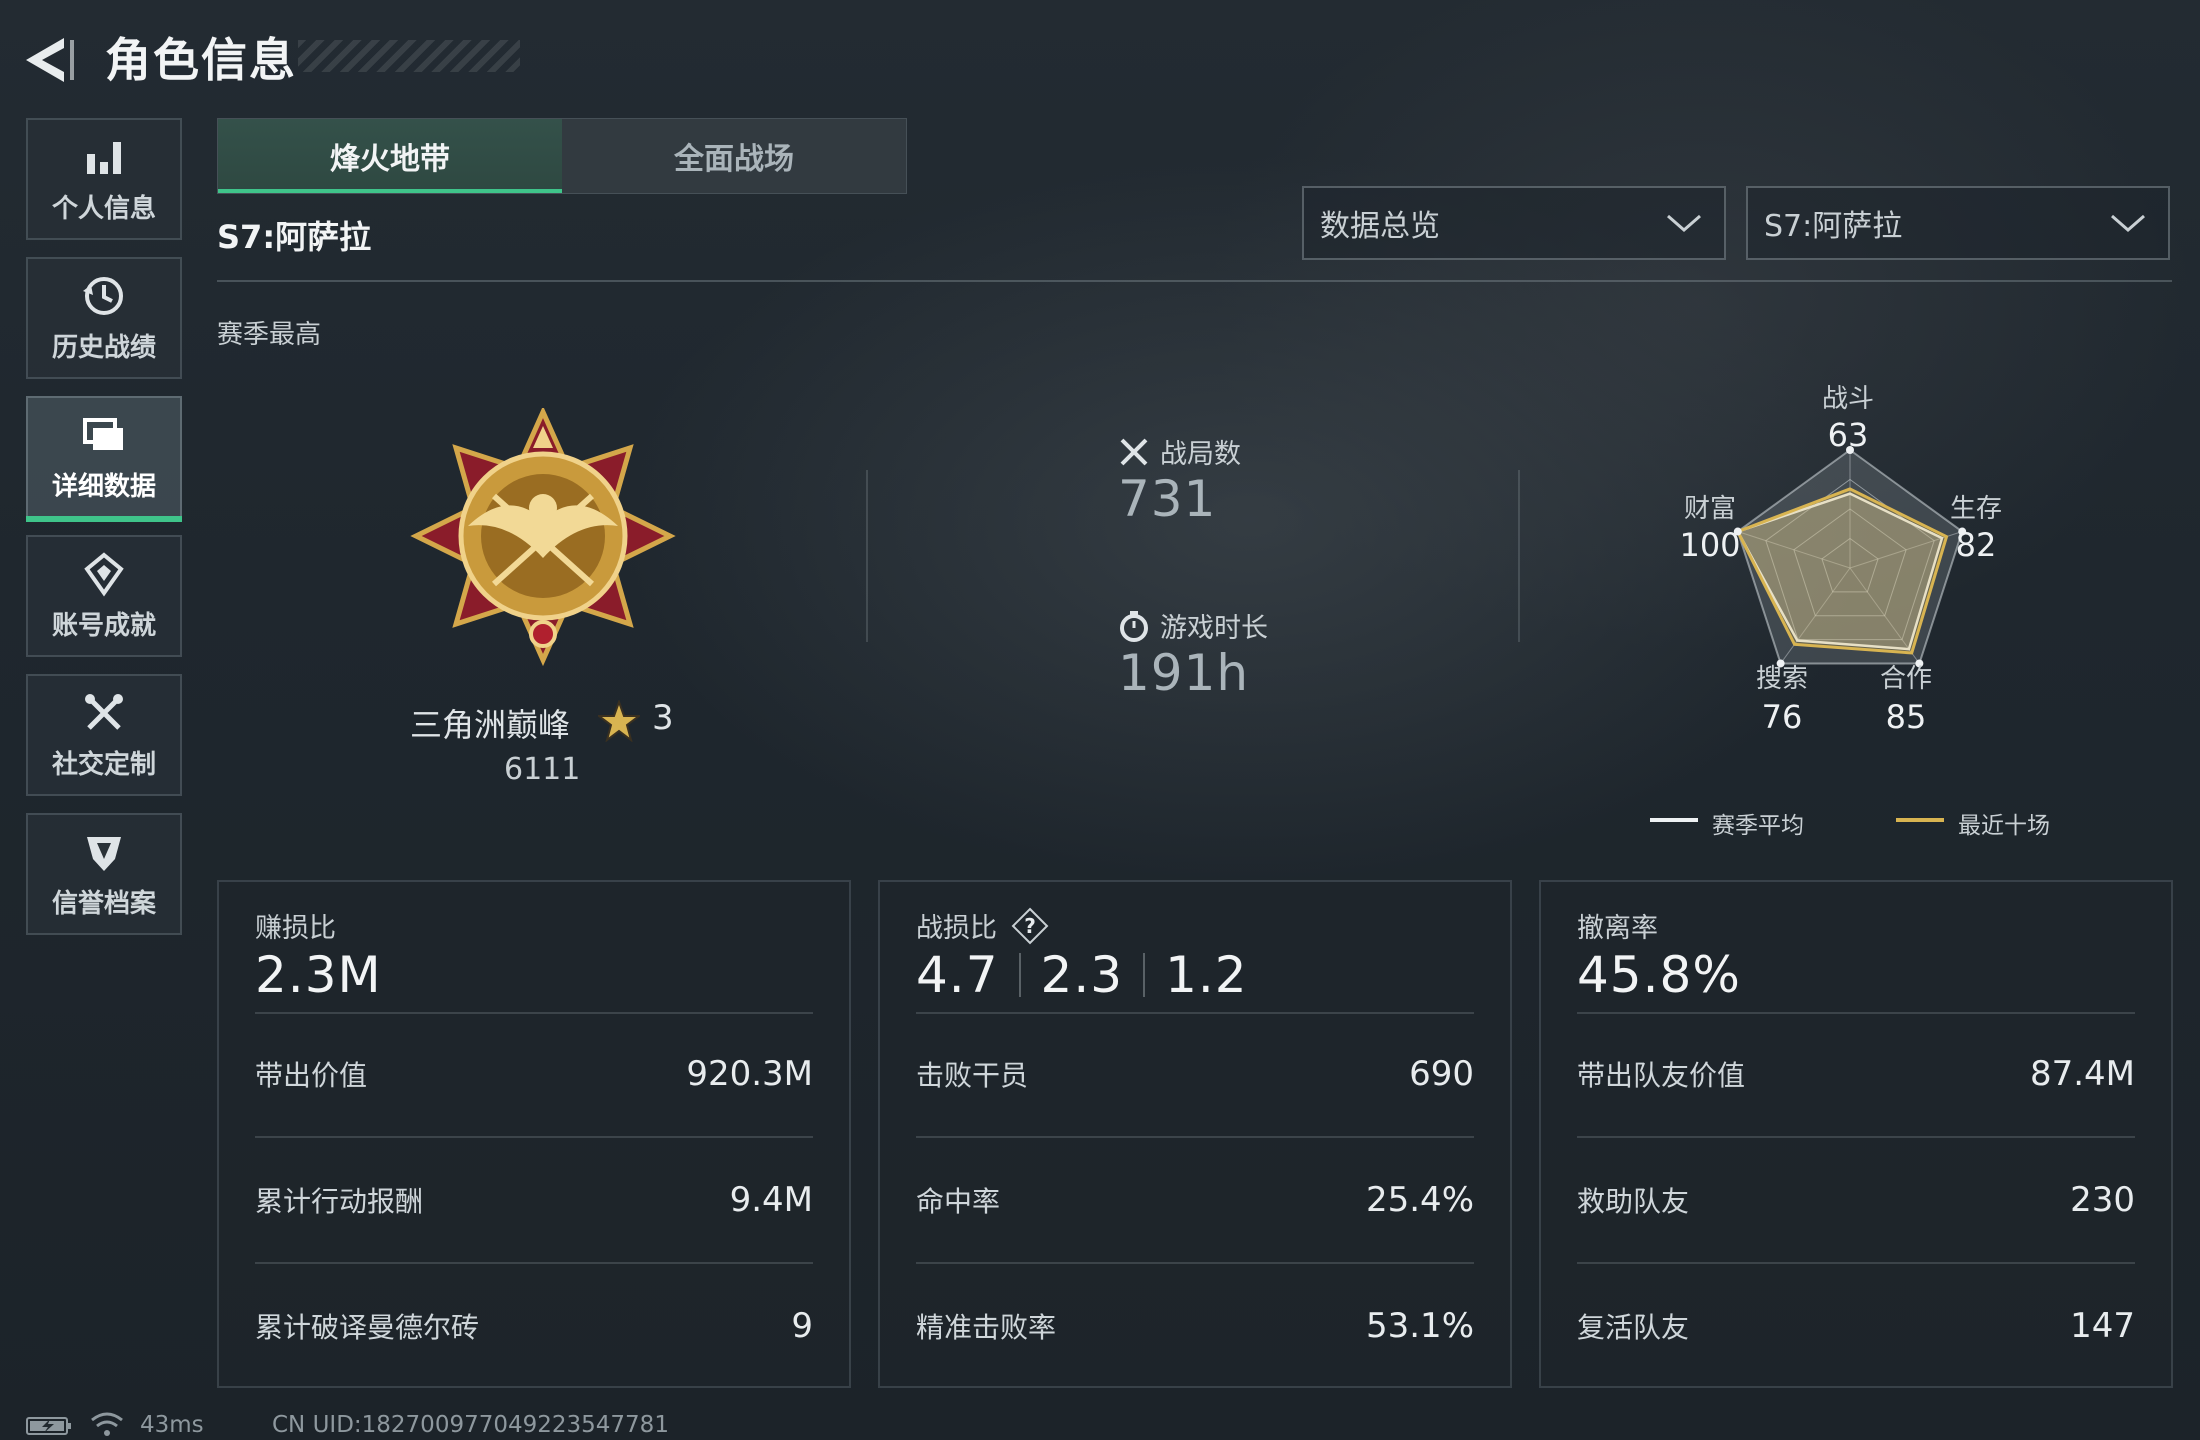 This screenshot has height=1440, width=2200. What do you see at coordinates (470, 1425) in the screenshot?
I see `user-uid: CN UID:18270097704922354778​1` at bounding box center [470, 1425].